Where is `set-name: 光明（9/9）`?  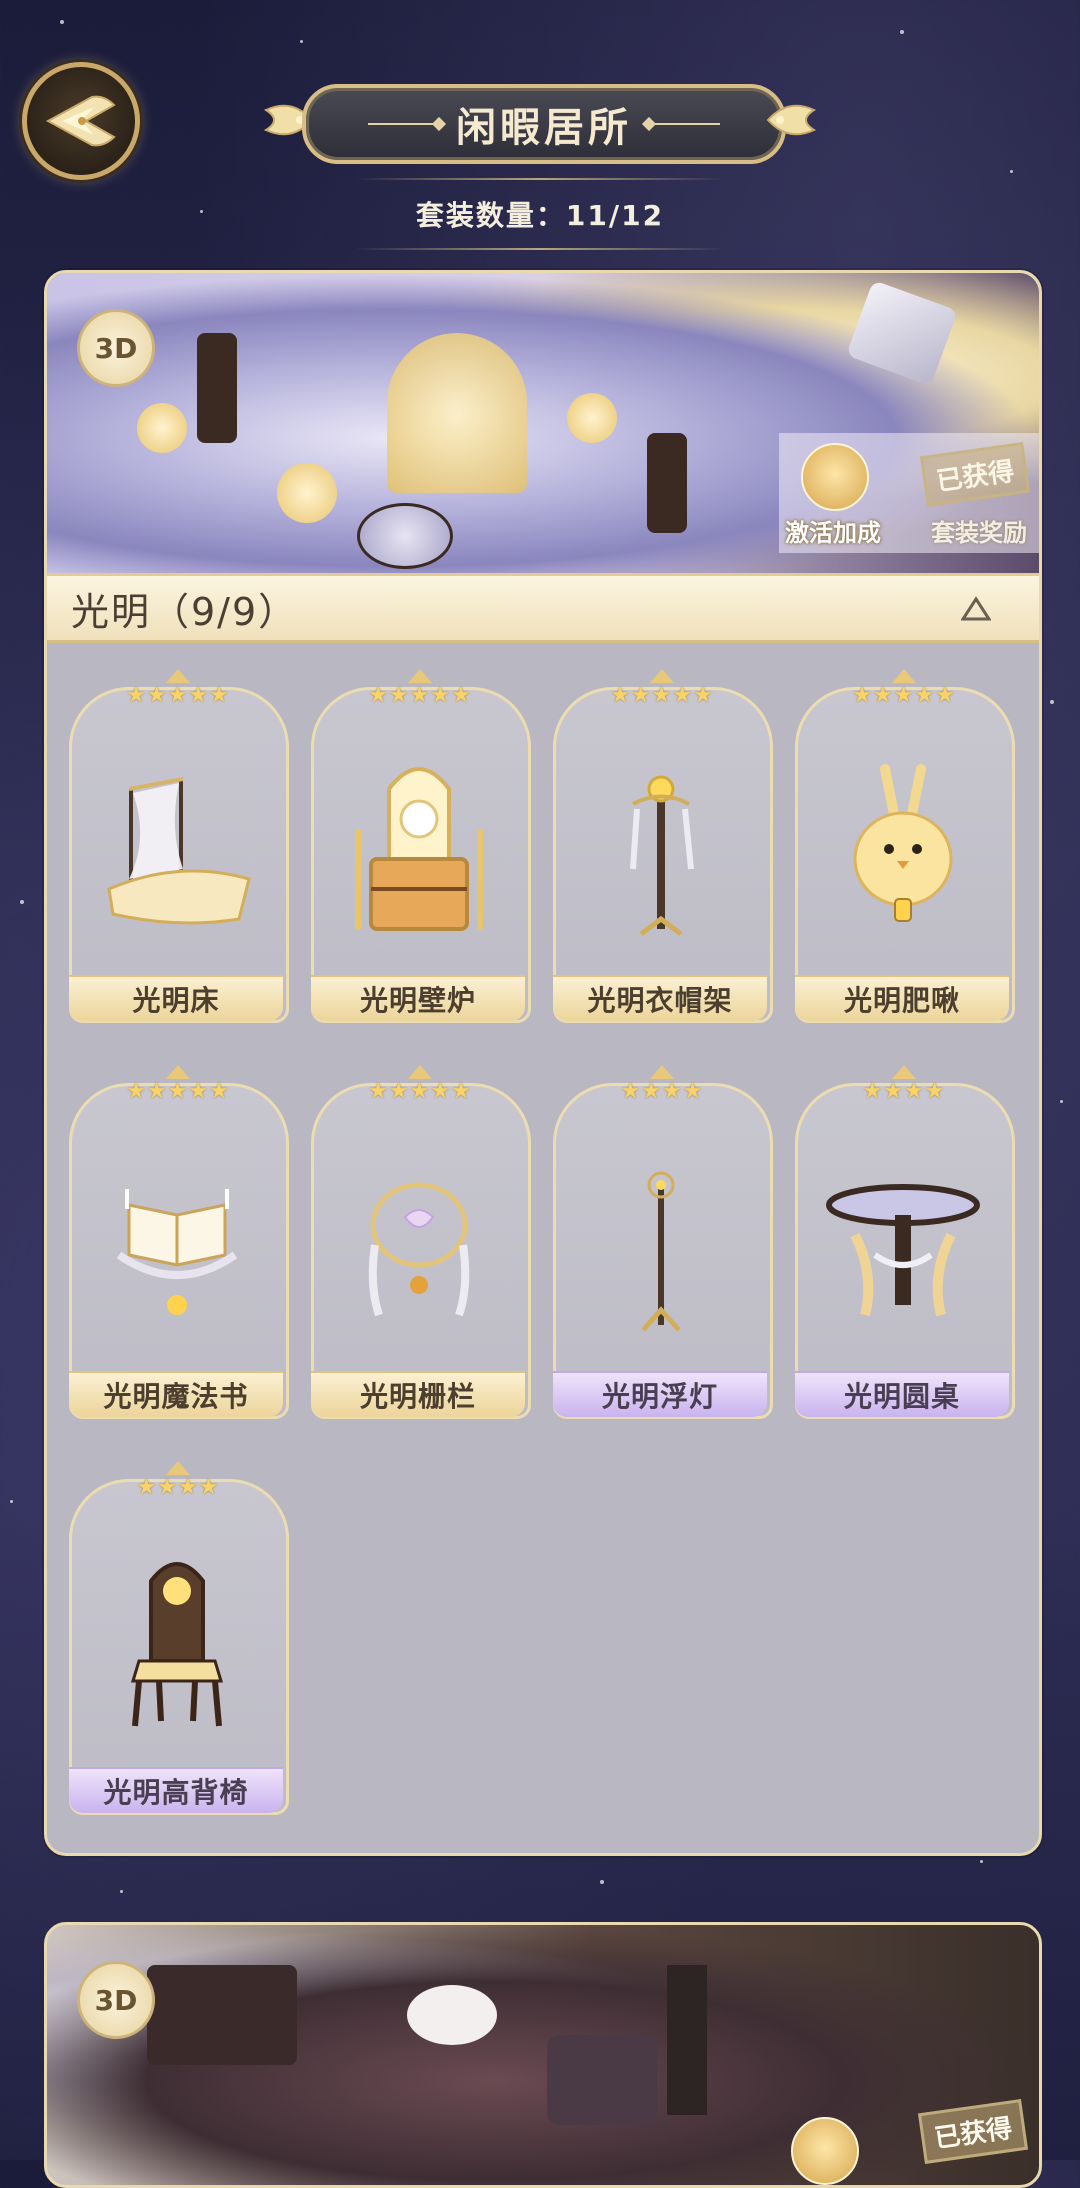
set-name: 光明（9/9） is located at coordinates (185, 611).